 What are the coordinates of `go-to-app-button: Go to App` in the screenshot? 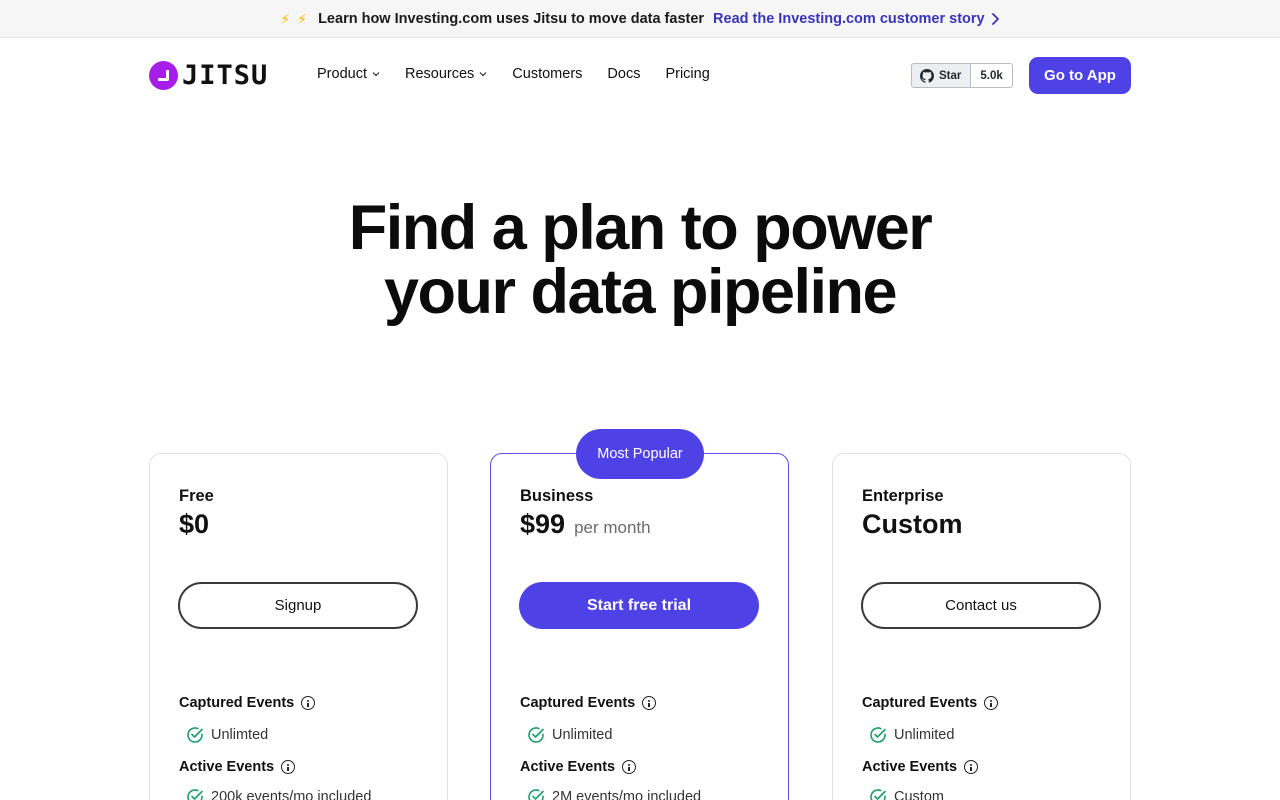 It's located at (1080, 75).